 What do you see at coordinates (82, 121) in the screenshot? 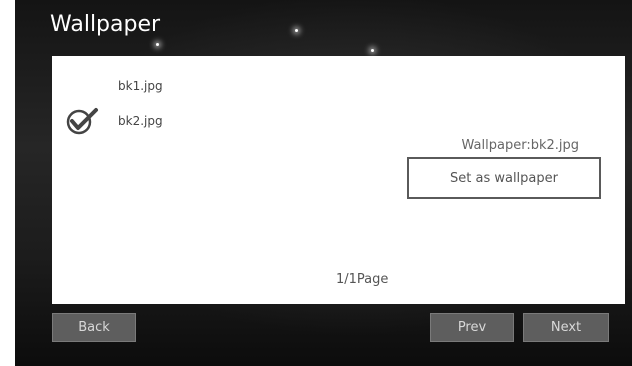
I see `checkmark-circle-icon` at bounding box center [82, 121].